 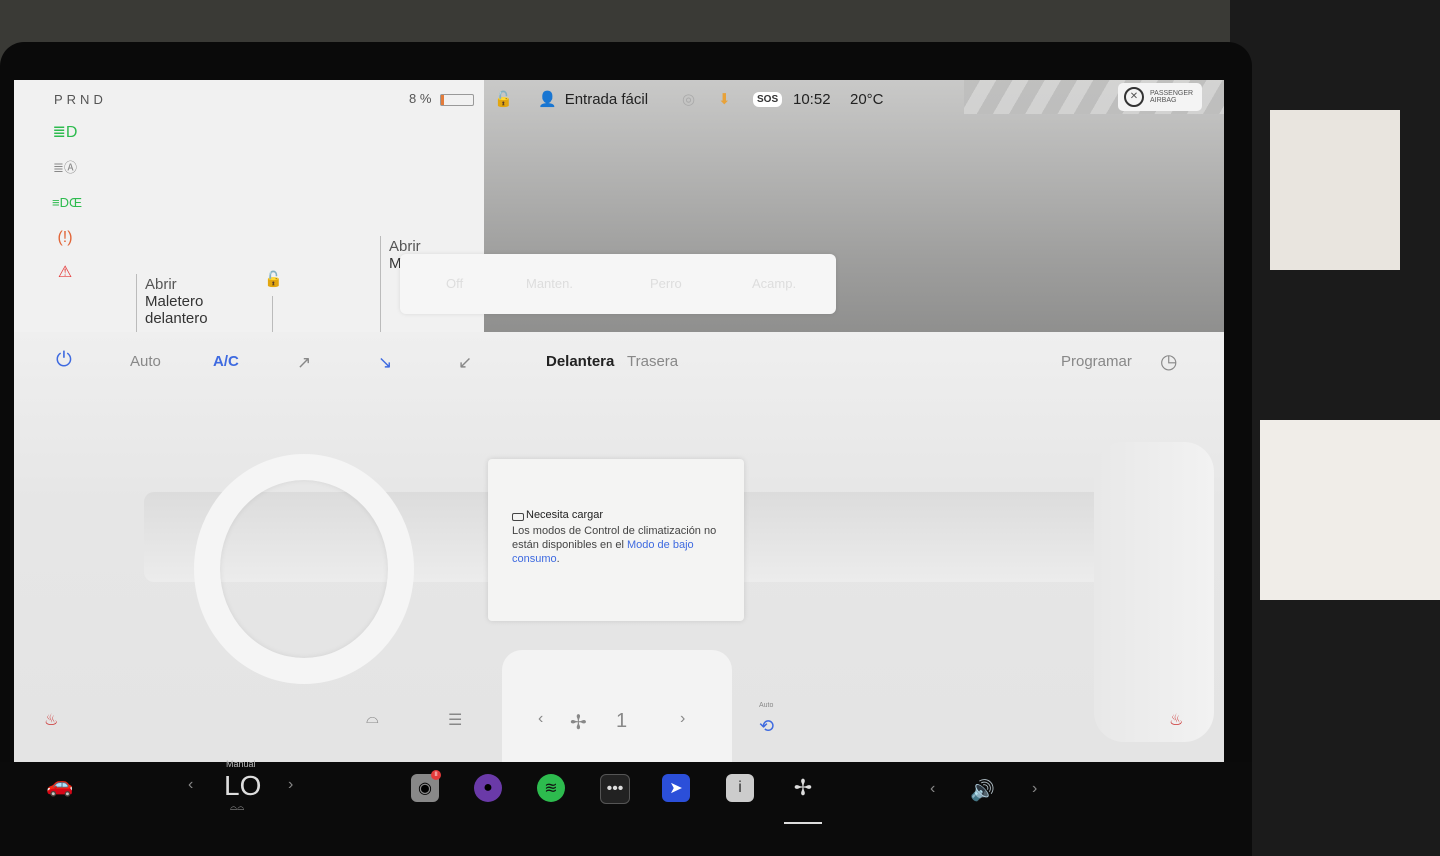 I want to click on rear-trunk-pointer, so click(x=380, y=284).